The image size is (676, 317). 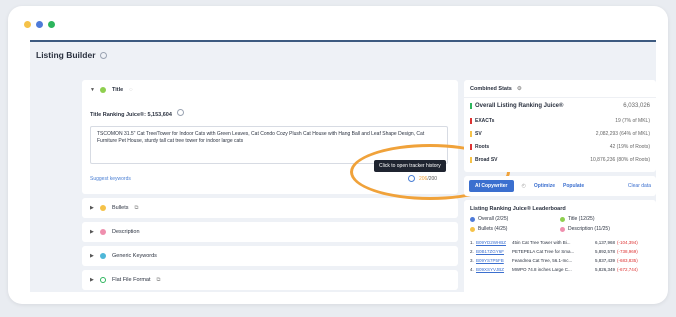 I want to click on stat-row-roots: Roots 42 (19% of Roots), so click(x=560, y=146).